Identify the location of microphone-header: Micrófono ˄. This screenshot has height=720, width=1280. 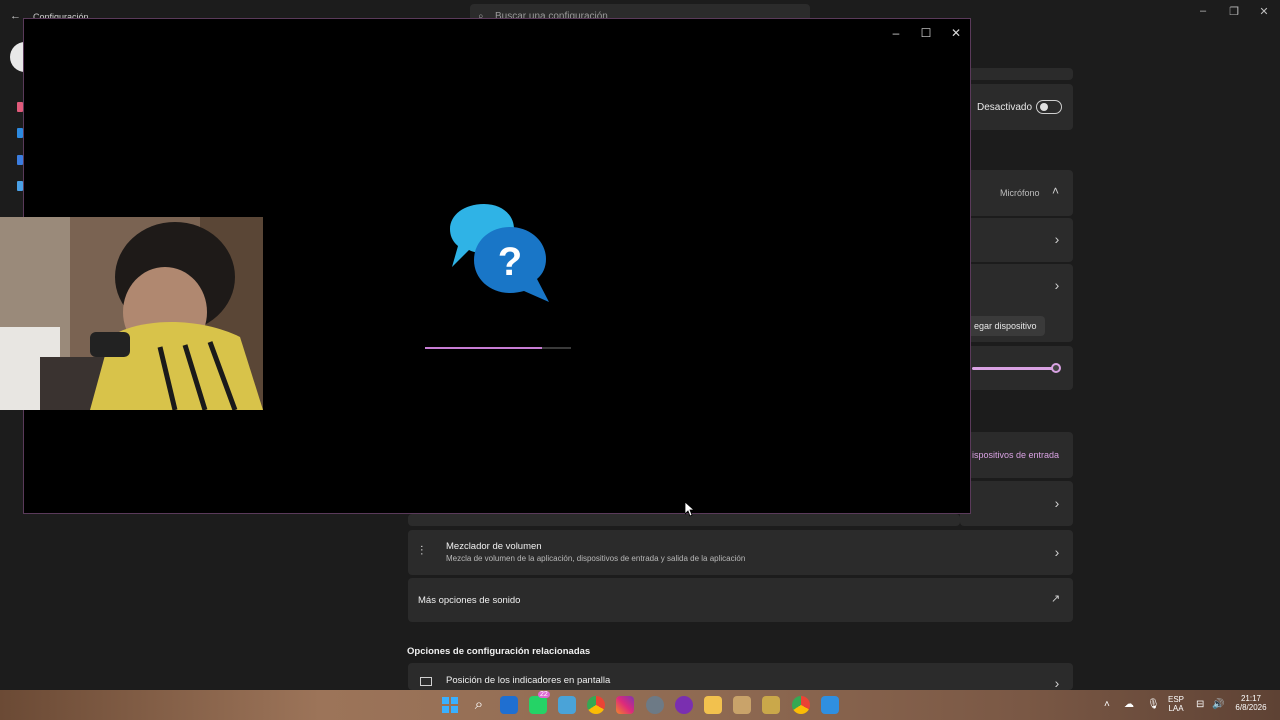
(1016, 193).